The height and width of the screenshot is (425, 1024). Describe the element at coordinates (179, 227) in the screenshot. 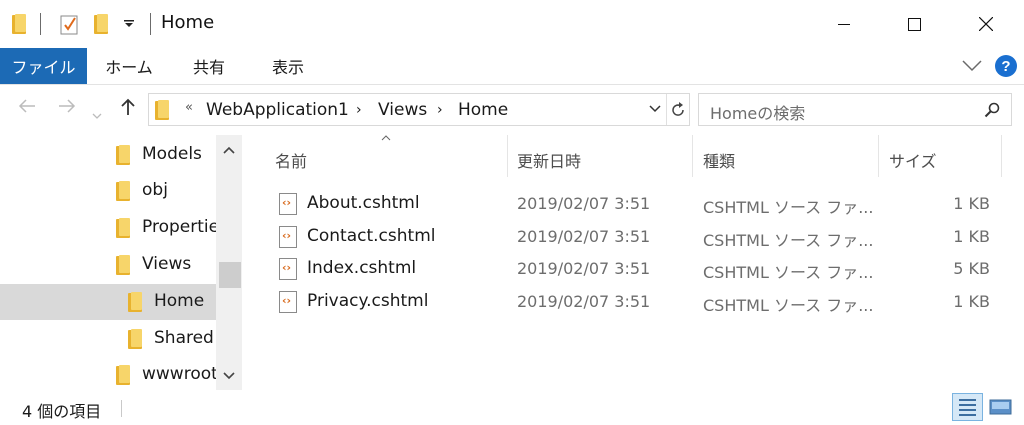

I see `nav-item-label: Propertie` at that location.